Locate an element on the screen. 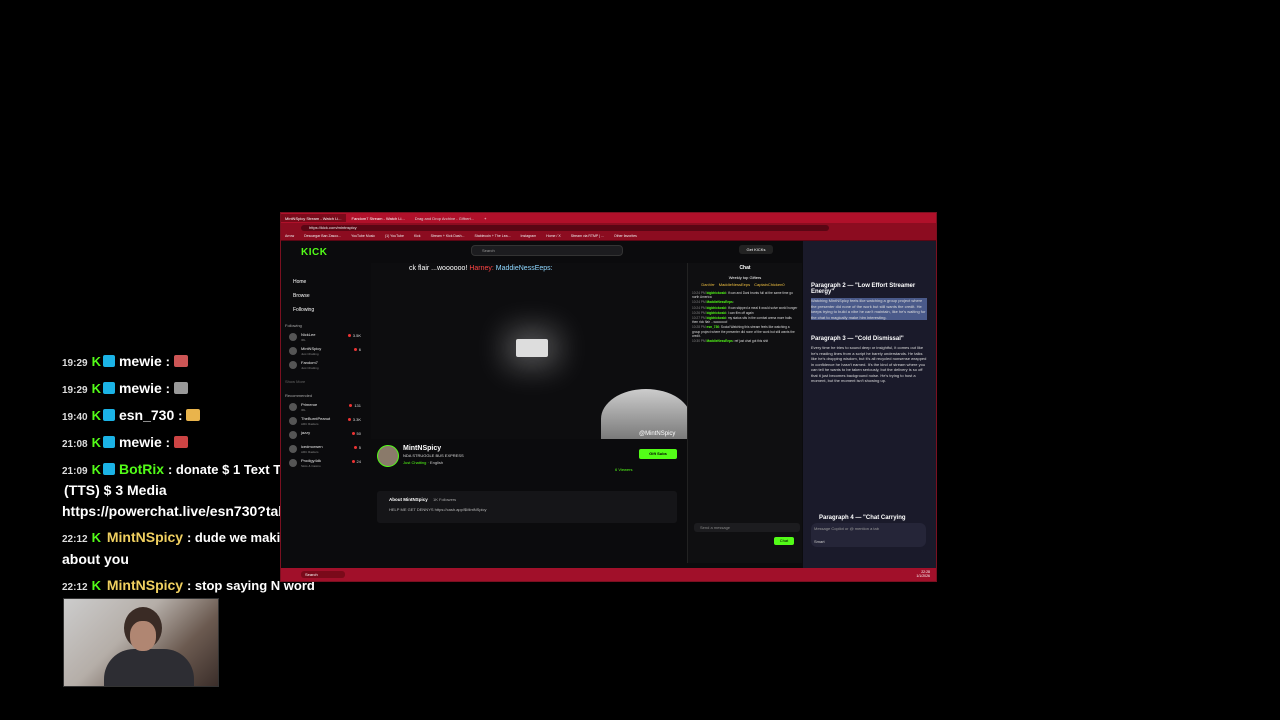 The width and height of the screenshot is (1280, 720). chat-input: Send a message is located at coordinates (747, 527).